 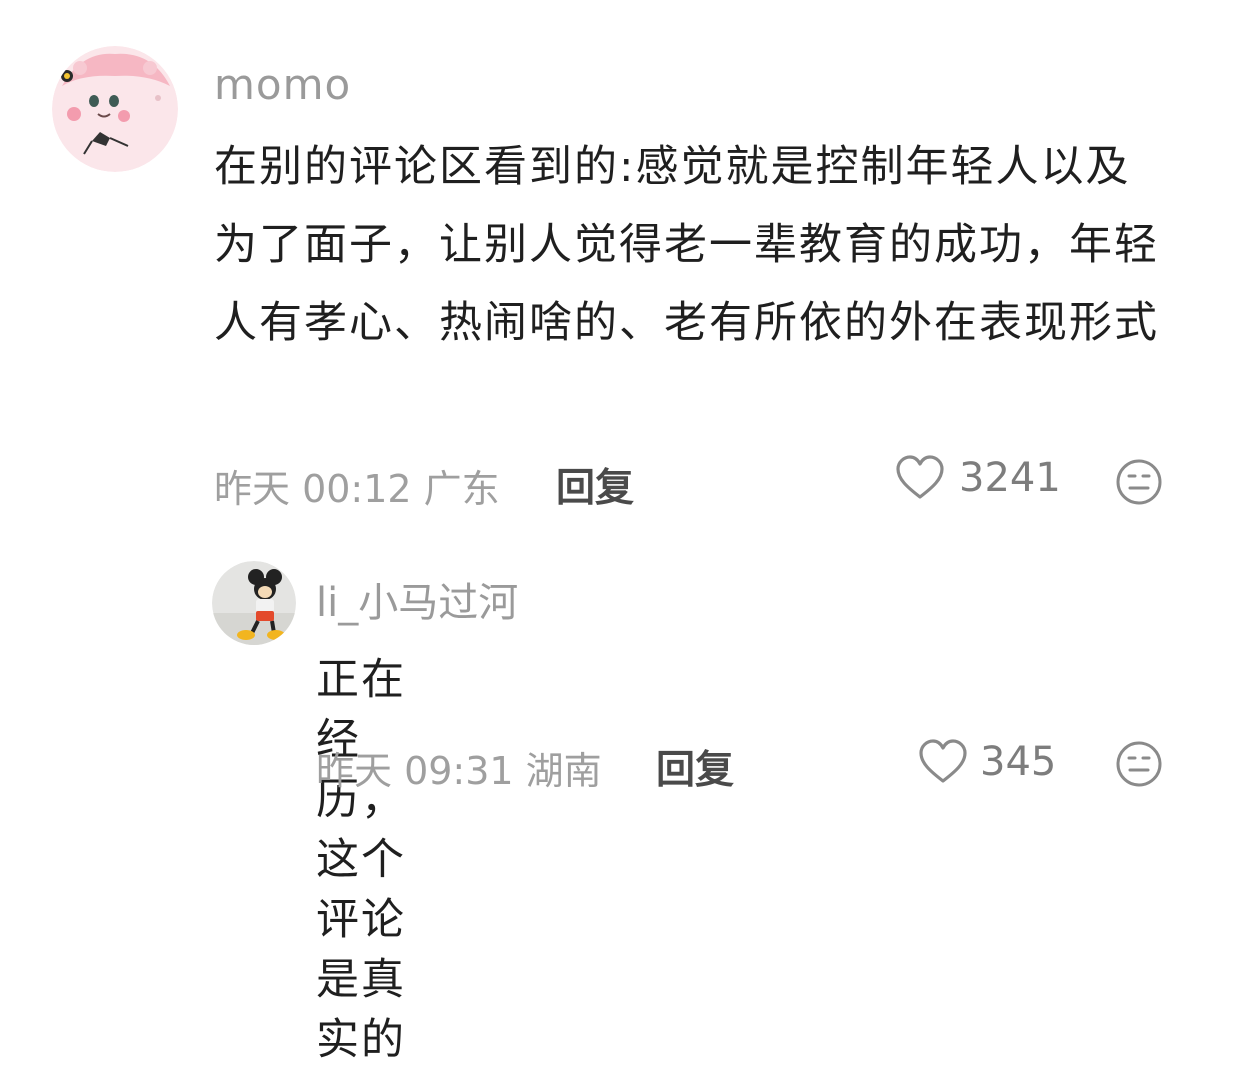 I want to click on comment-text: 正在经历，这个评论是真实的, so click(x=361, y=860).